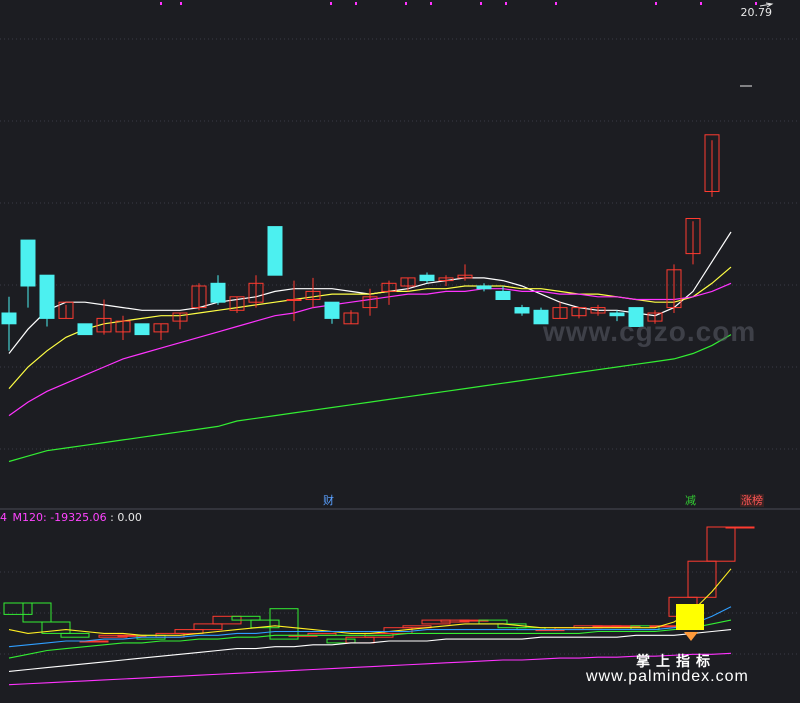  What do you see at coordinates (129, 517) in the screenshot?
I see `indicator-value2: 0.00` at bounding box center [129, 517].